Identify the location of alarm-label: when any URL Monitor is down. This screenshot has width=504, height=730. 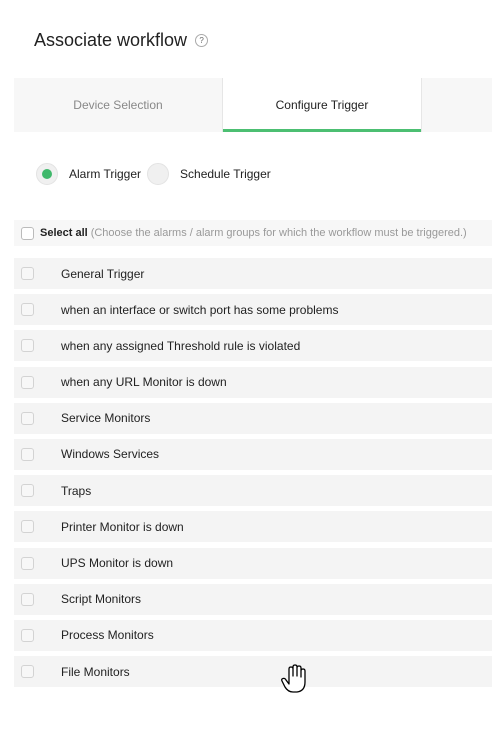
(144, 382).